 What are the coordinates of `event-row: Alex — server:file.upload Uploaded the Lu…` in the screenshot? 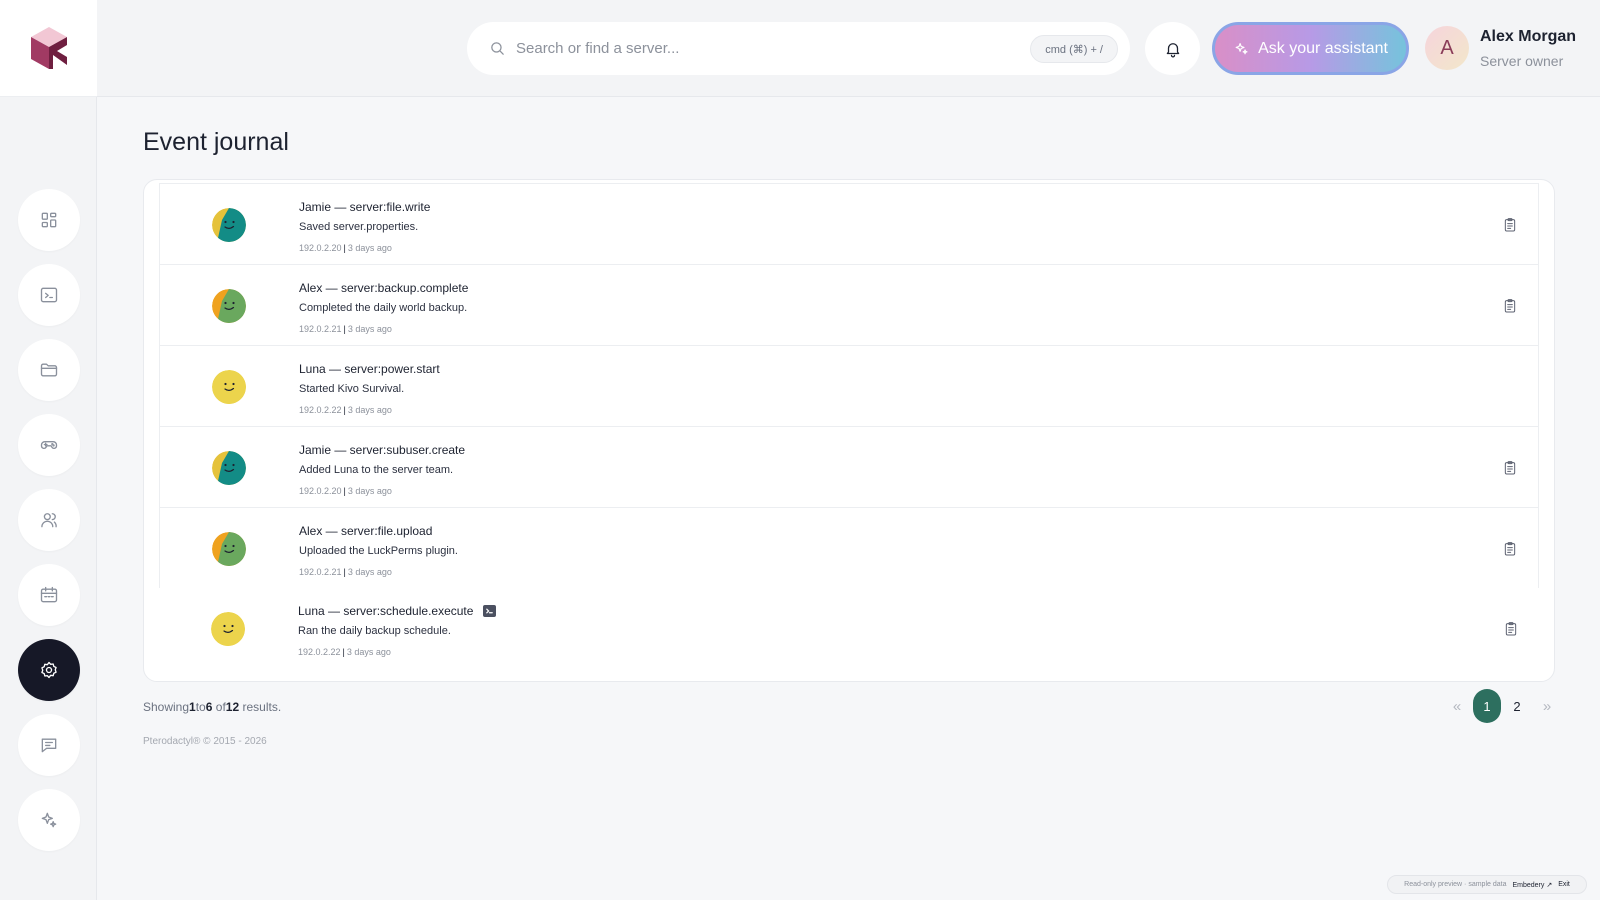 It's located at (849, 548).